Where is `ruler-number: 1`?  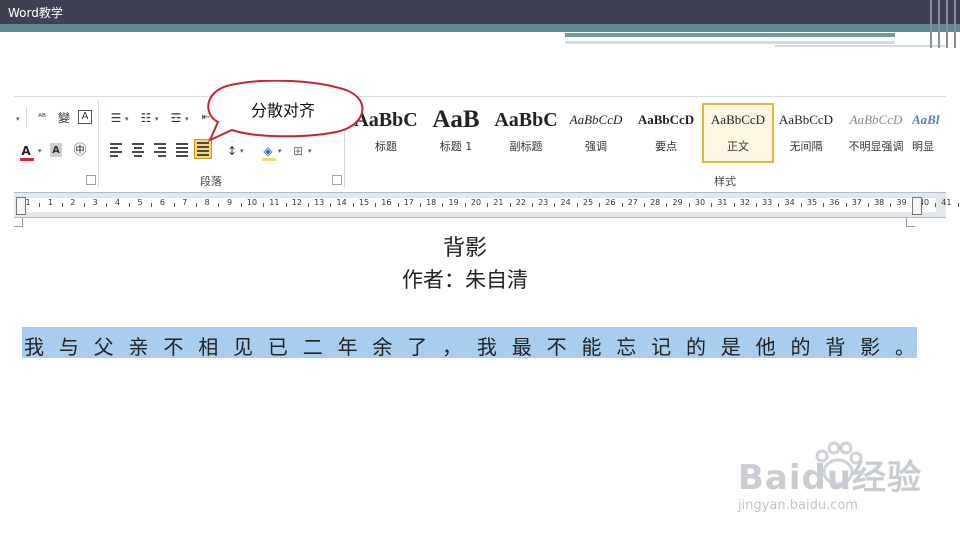 ruler-number: 1 is located at coordinates (28, 202).